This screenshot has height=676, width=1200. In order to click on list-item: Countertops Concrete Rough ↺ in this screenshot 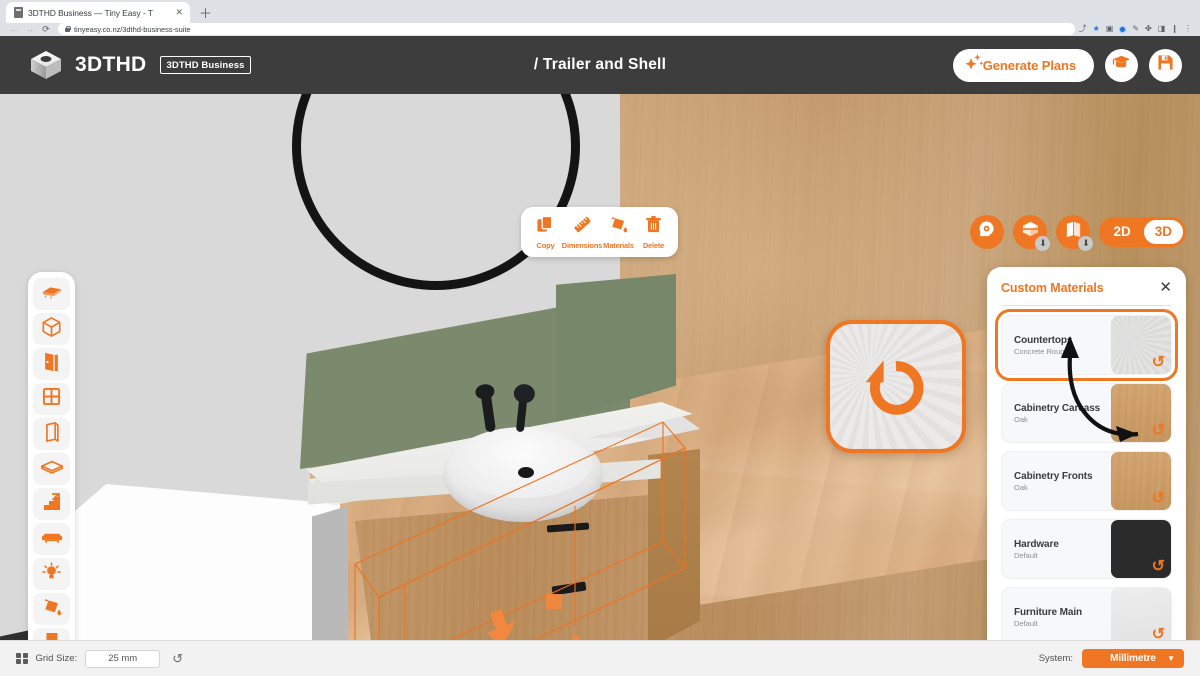, I will do `click(1086, 345)`.